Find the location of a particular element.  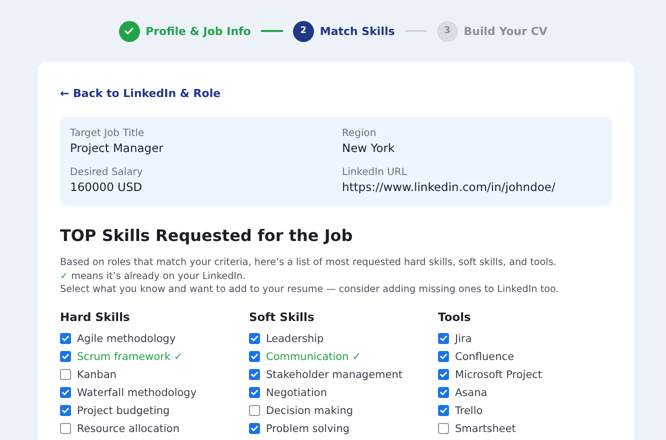

step-label: Profile & Job Info is located at coordinates (198, 31).